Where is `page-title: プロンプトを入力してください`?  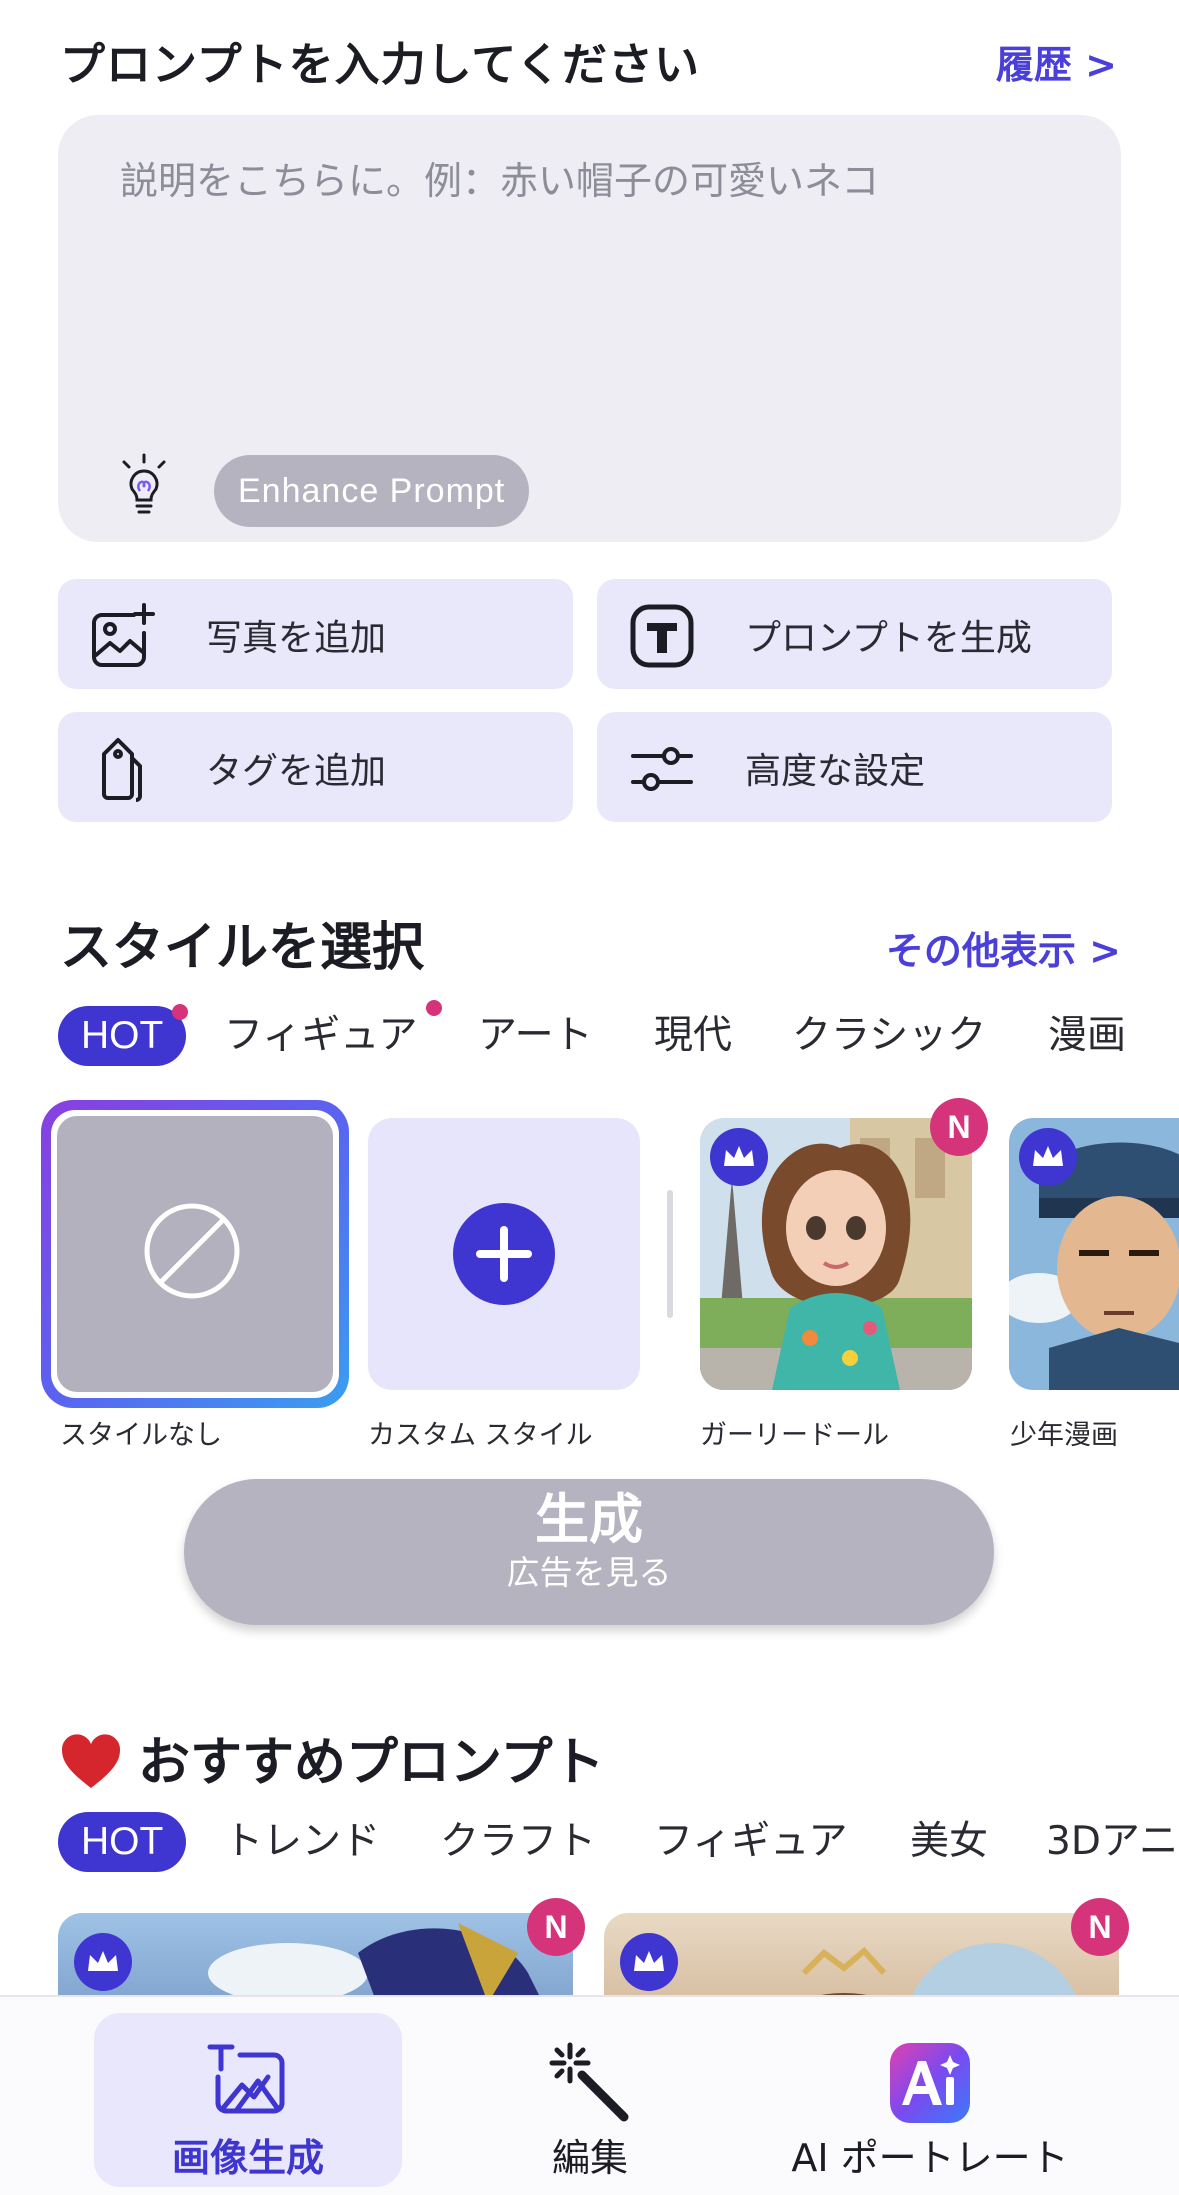 page-title: プロンプトを入力してください is located at coordinates (380, 64).